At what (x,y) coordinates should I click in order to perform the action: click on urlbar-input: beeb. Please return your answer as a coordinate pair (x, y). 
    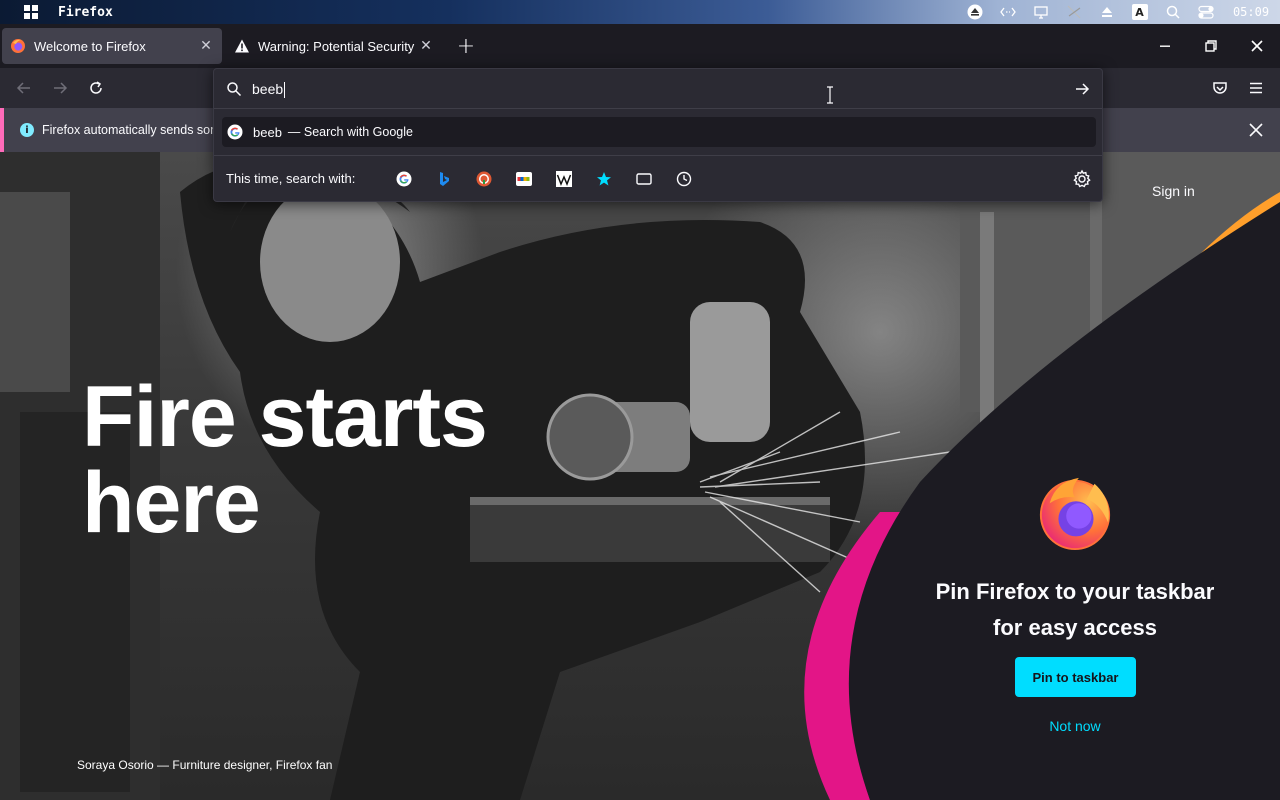
    Looking at the image, I should click on (652, 89).